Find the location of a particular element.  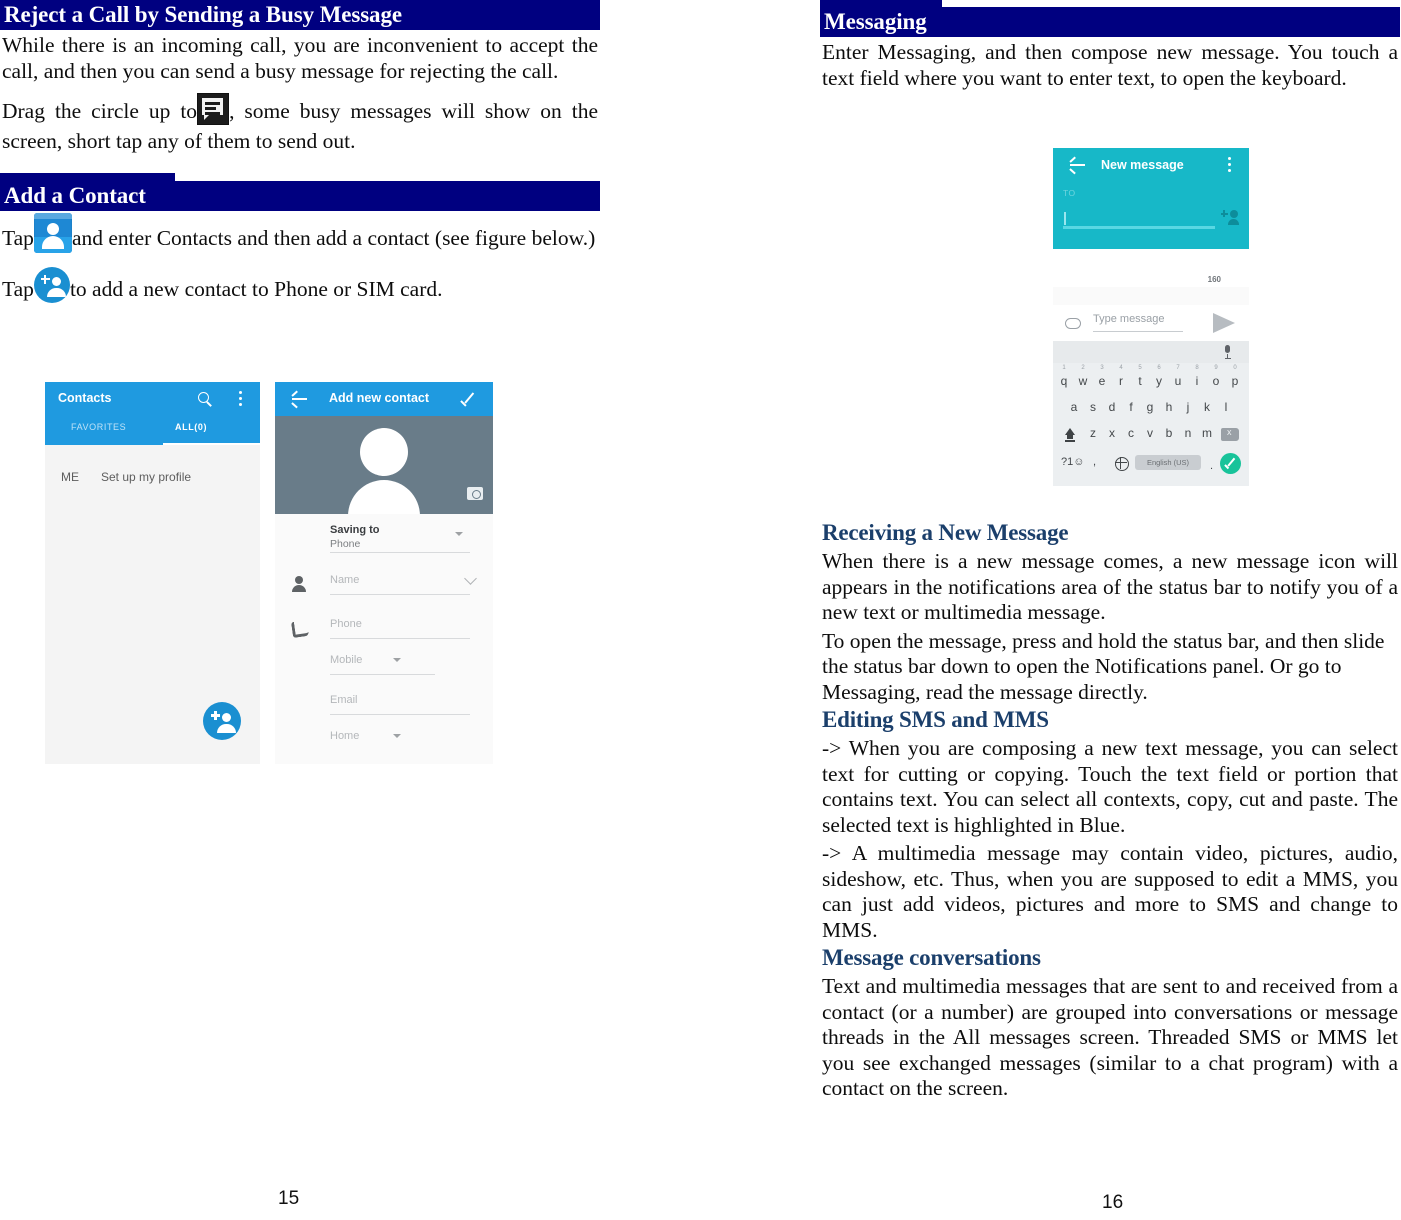

composer-bar: Type message is located at coordinates (1151, 323).